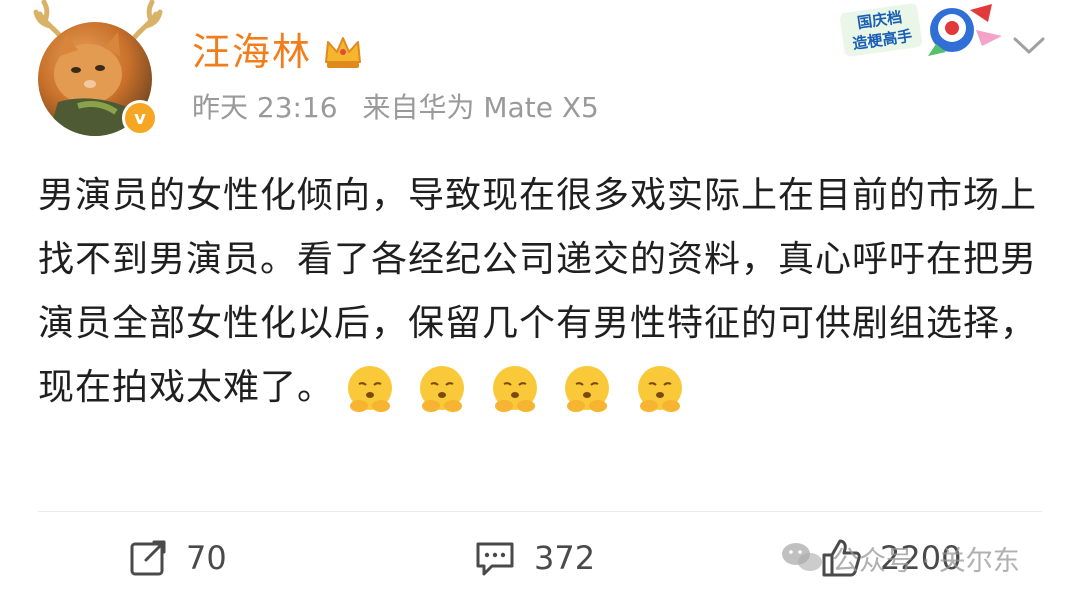  Describe the element at coordinates (841, 558) in the screenshot. I see `thumbs-up-icon` at that location.